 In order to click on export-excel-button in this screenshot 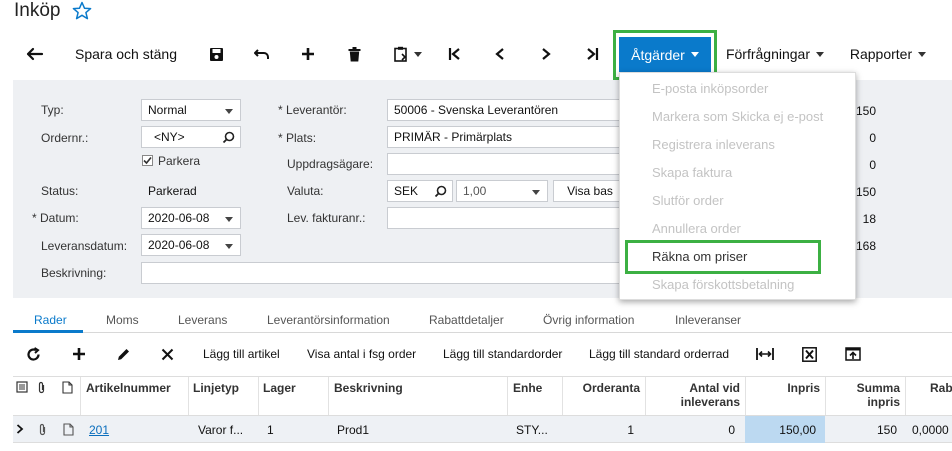, I will do `click(809, 354)`.